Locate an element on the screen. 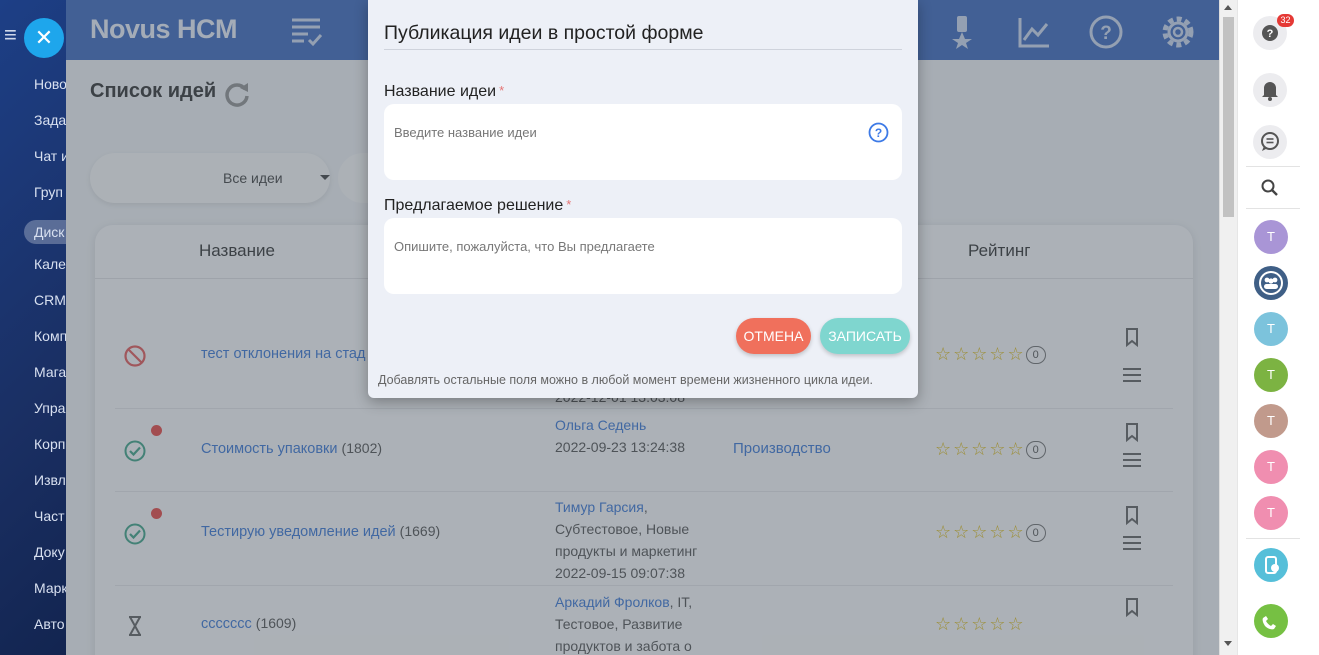 This screenshot has width=1319, height=655. vertical-scrollbar is located at coordinates (1228, 327).